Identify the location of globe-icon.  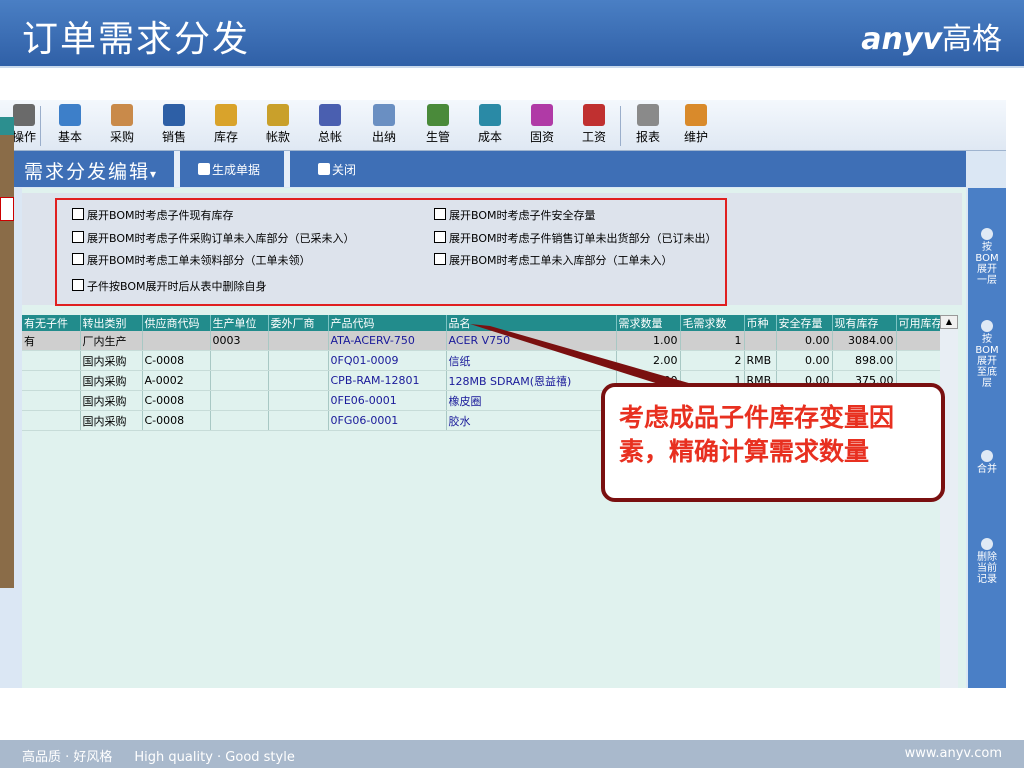
(490, 115).